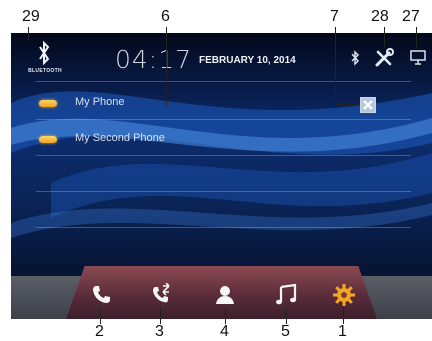 This screenshot has height=341, width=432. I want to click on device-item-my-second-phone: My Second Phone, so click(189, 140).